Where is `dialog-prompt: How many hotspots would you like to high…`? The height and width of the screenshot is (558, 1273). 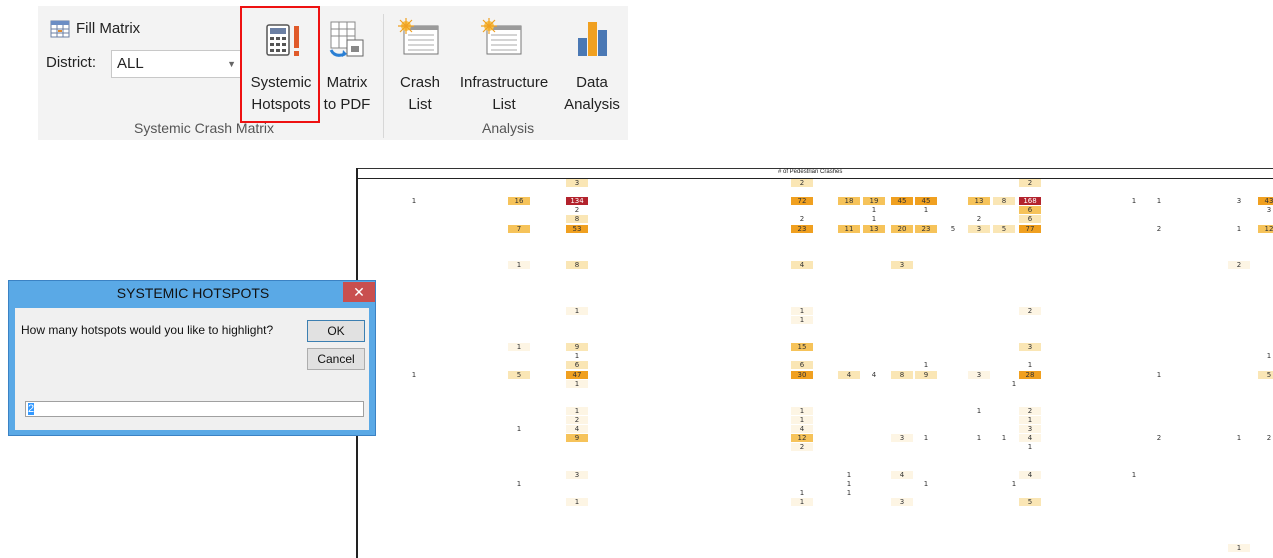
dialog-prompt: How many hotspots would you like to high… is located at coordinates (147, 330).